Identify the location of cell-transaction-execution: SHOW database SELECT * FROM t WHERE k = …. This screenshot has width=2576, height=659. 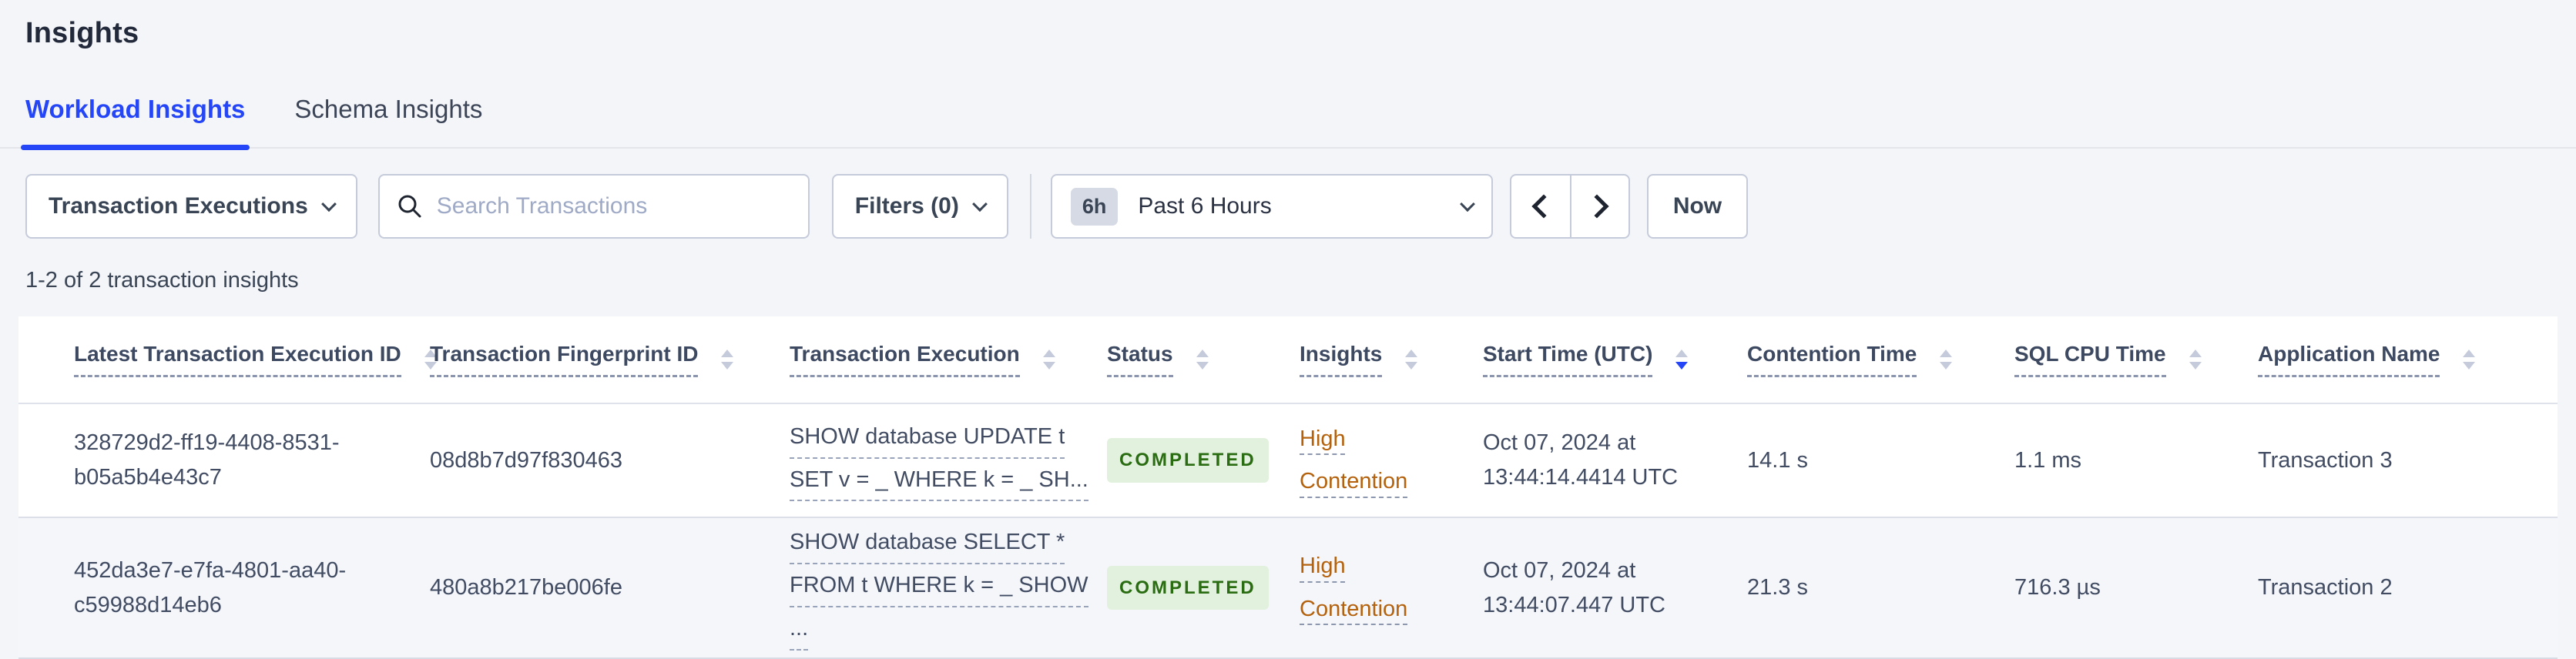
(948, 588).